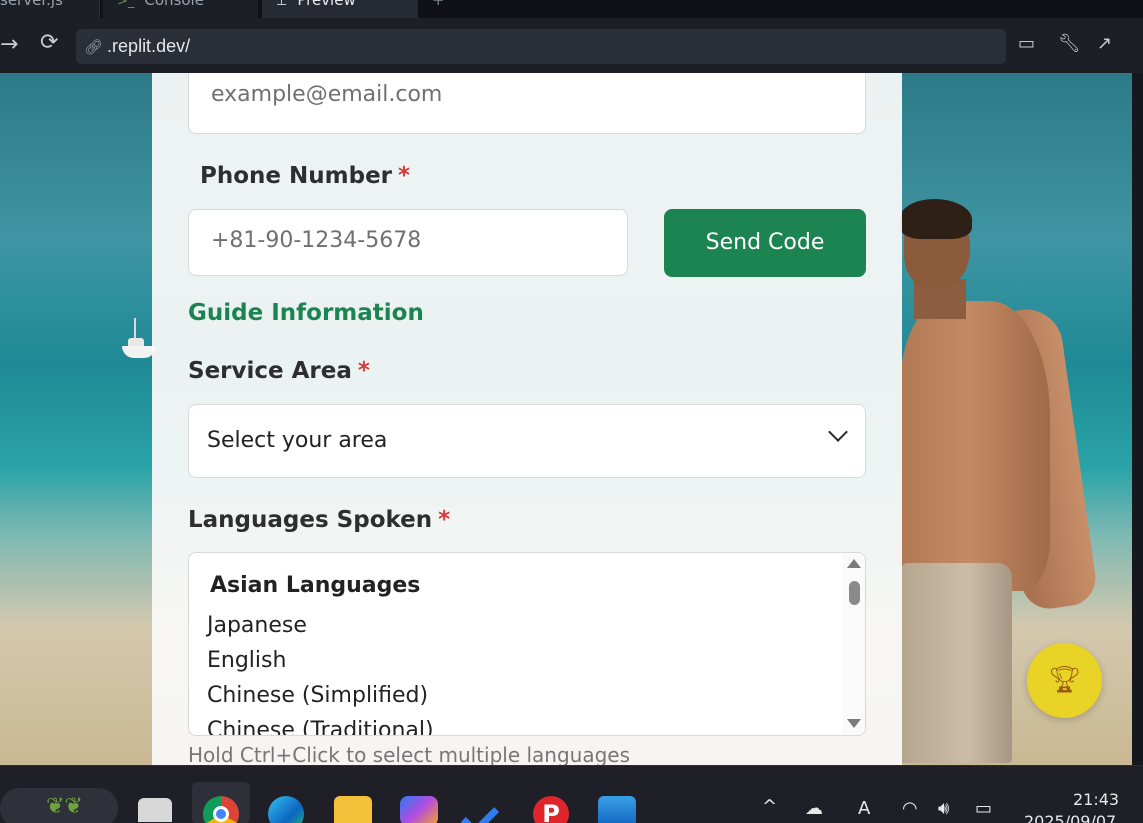  What do you see at coordinates (327, 94) in the screenshot?
I see `email-placeholder: example@email.com` at bounding box center [327, 94].